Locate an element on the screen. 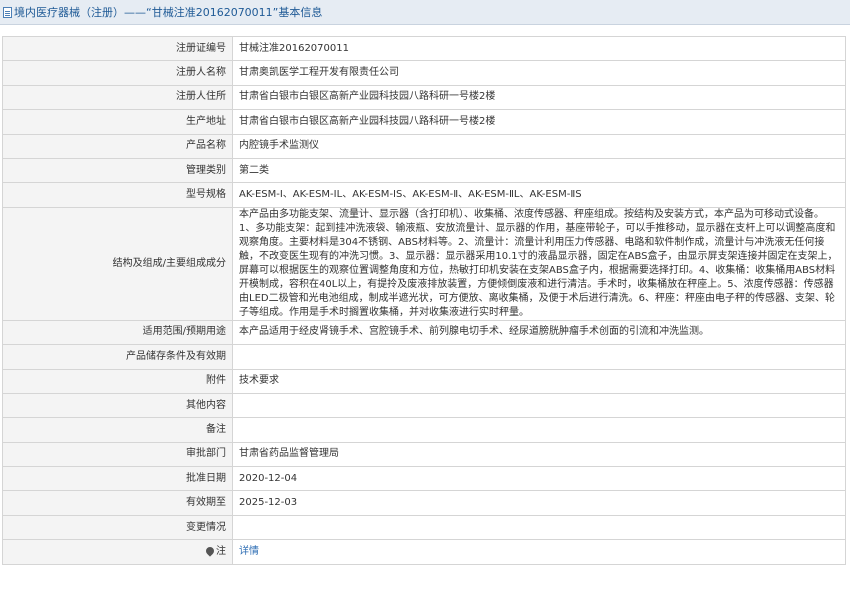 The height and width of the screenshot is (601, 850). row-label: 型号规格 is located at coordinates (117, 195).